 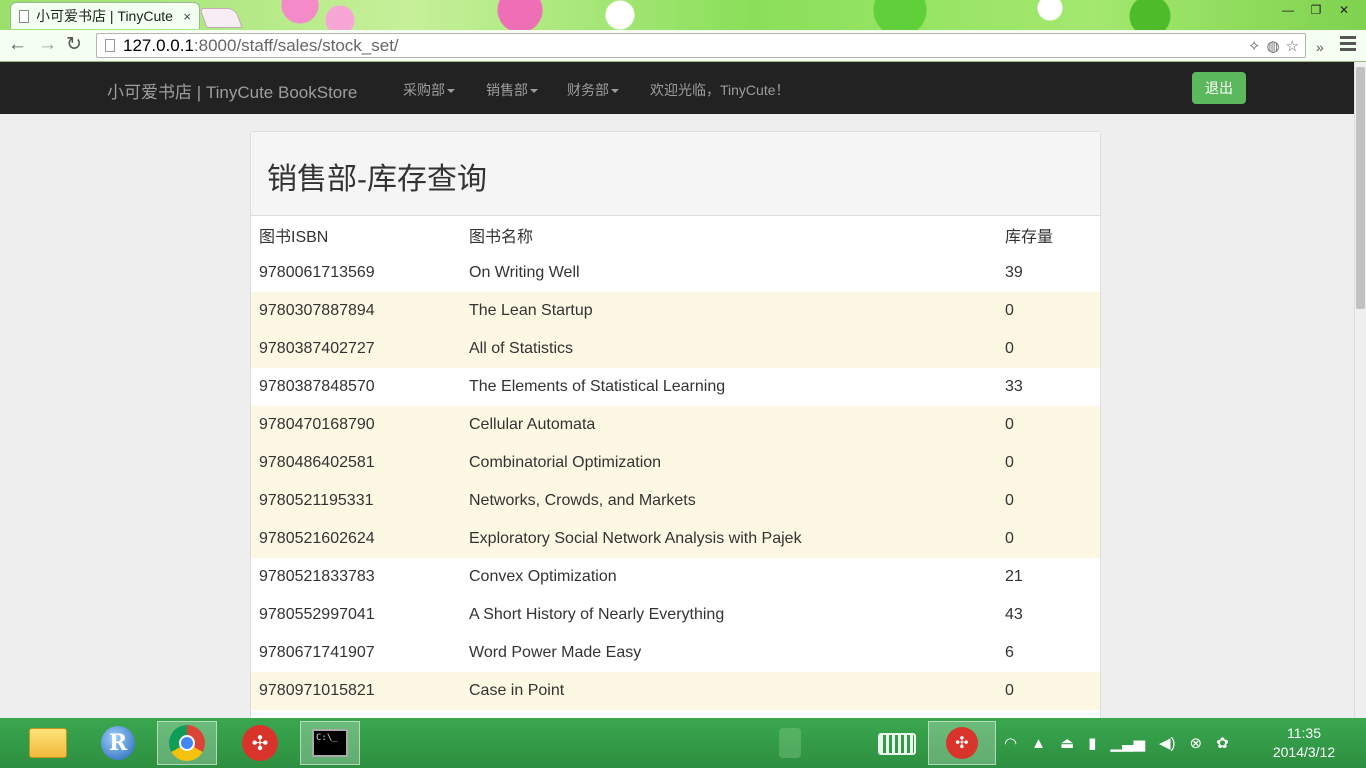 What do you see at coordinates (1304, 733) in the screenshot?
I see `clock-time: 11:35` at bounding box center [1304, 733].